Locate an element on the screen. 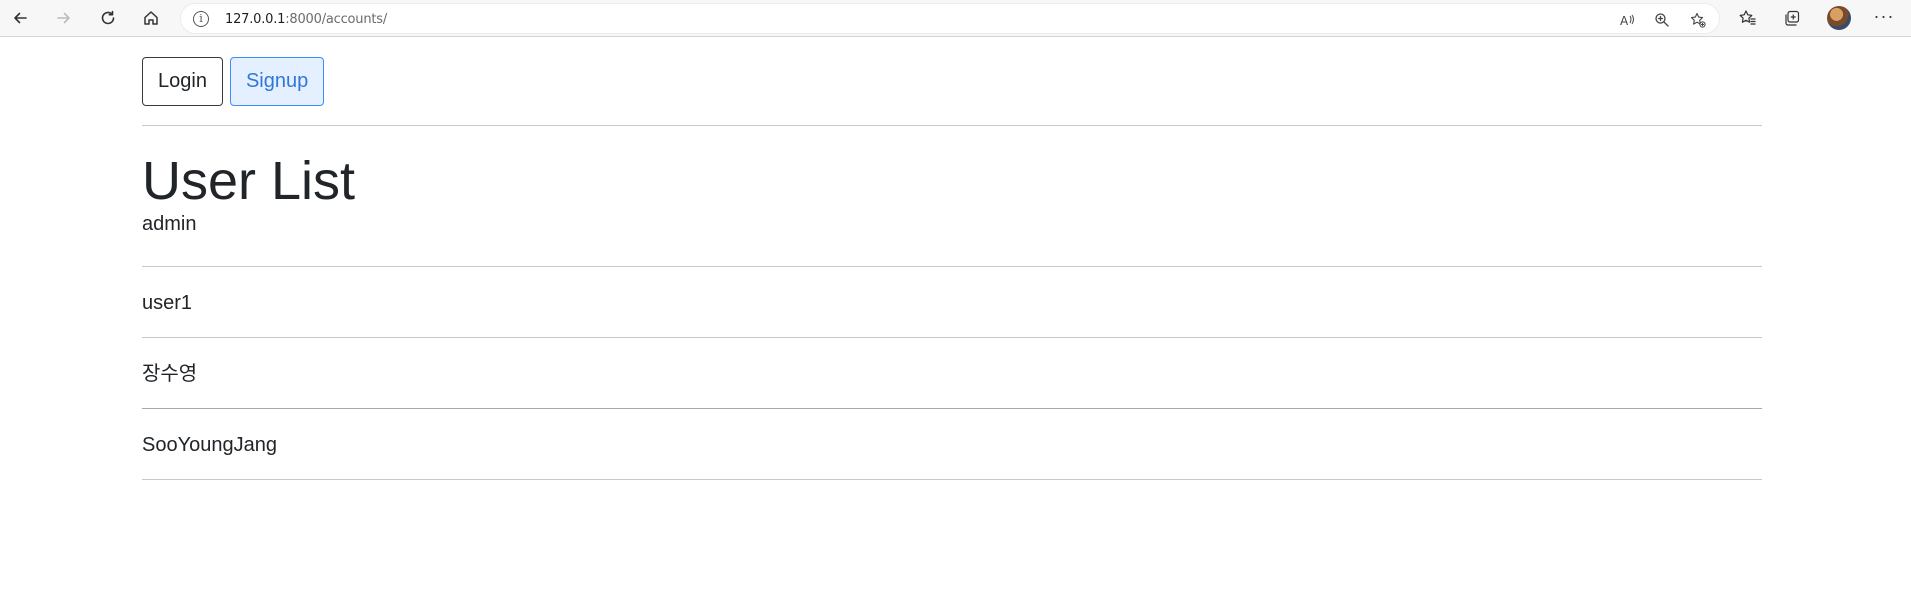  zoom-icon is located at coordinates (1662, 20).